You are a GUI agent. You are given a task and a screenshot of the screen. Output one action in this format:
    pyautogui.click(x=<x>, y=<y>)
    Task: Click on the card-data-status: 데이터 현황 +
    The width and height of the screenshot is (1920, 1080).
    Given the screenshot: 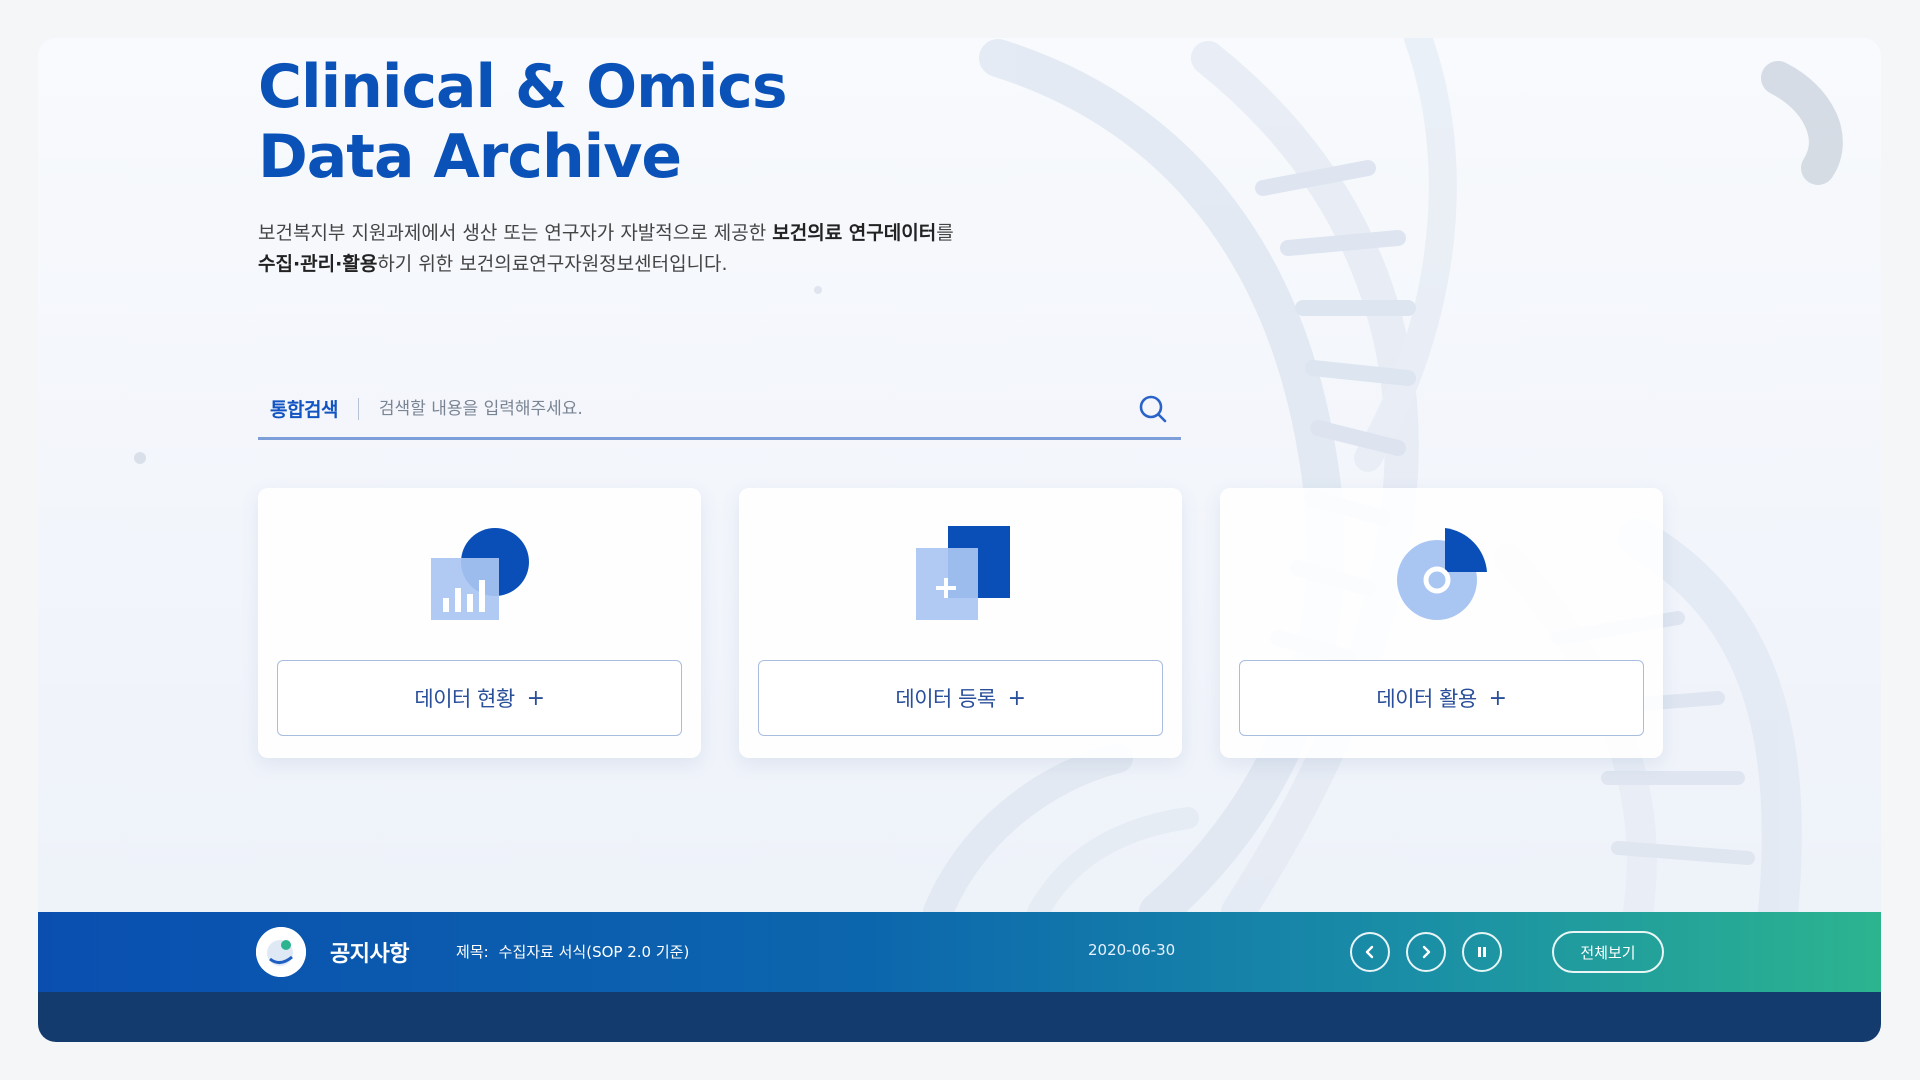 What is the action you would take?
    pyautogui.click(x=479, y=623)
    